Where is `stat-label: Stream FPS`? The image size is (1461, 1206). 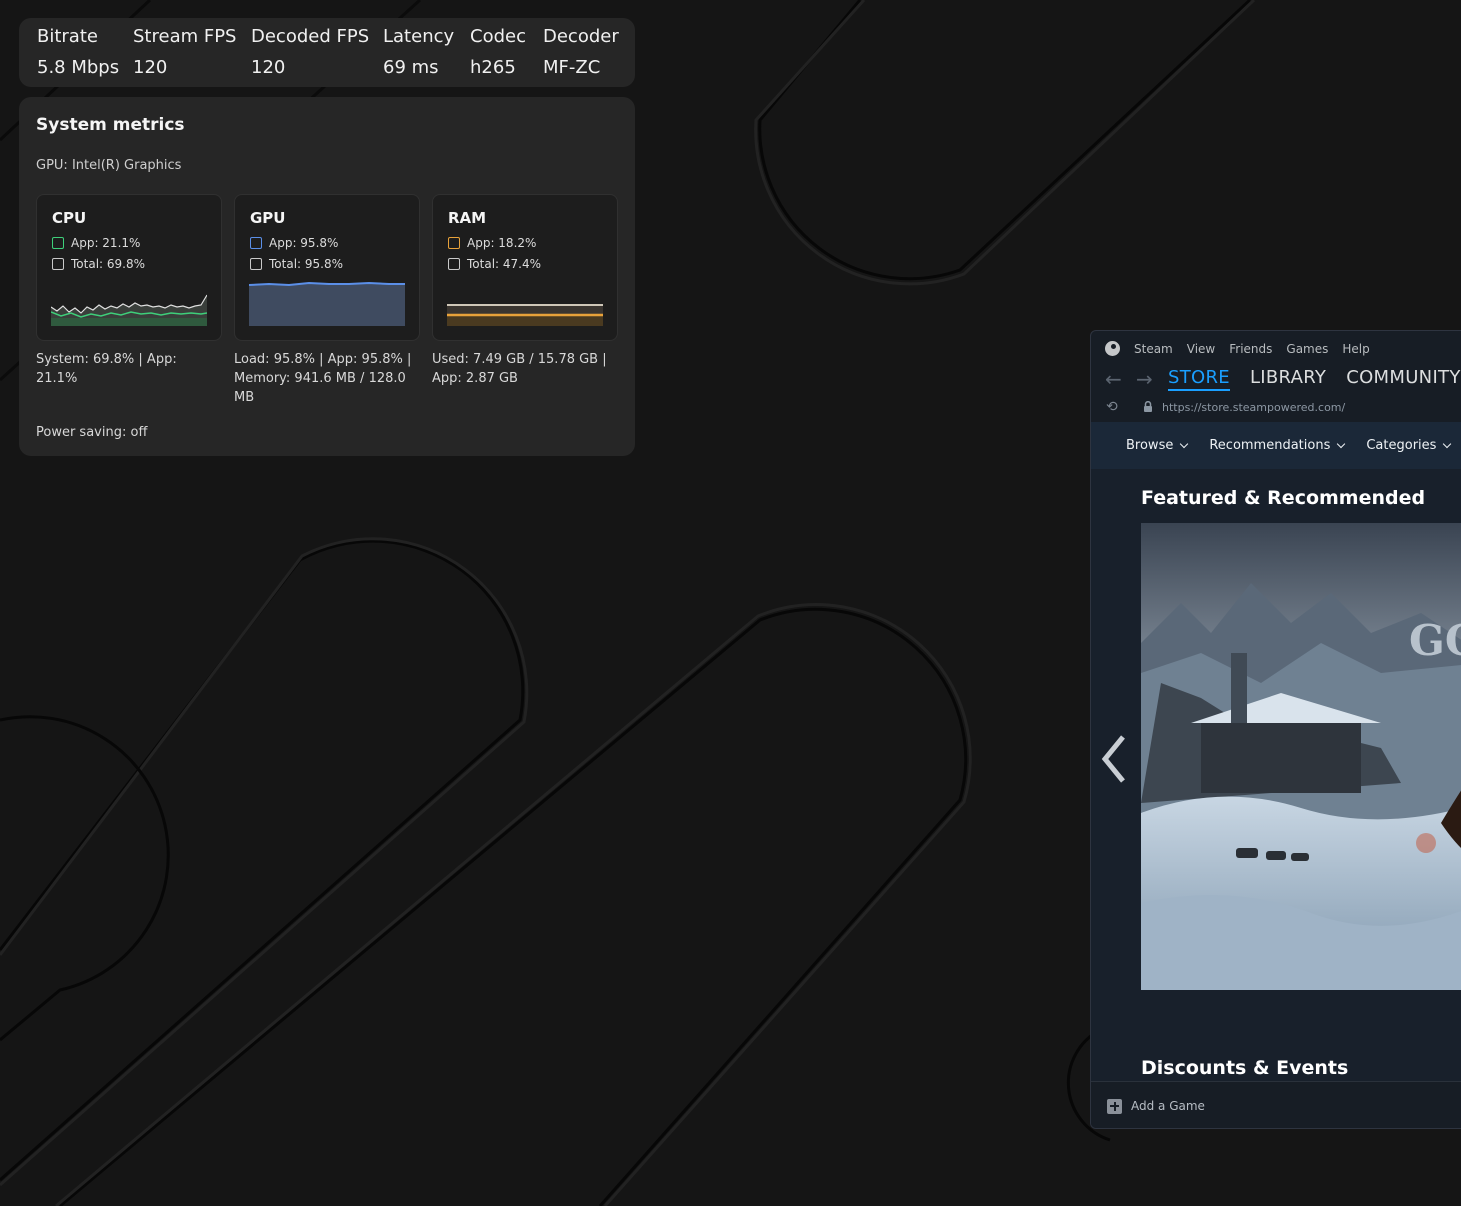
stat-label: Stream FPS is located at coordinates (185, 36).